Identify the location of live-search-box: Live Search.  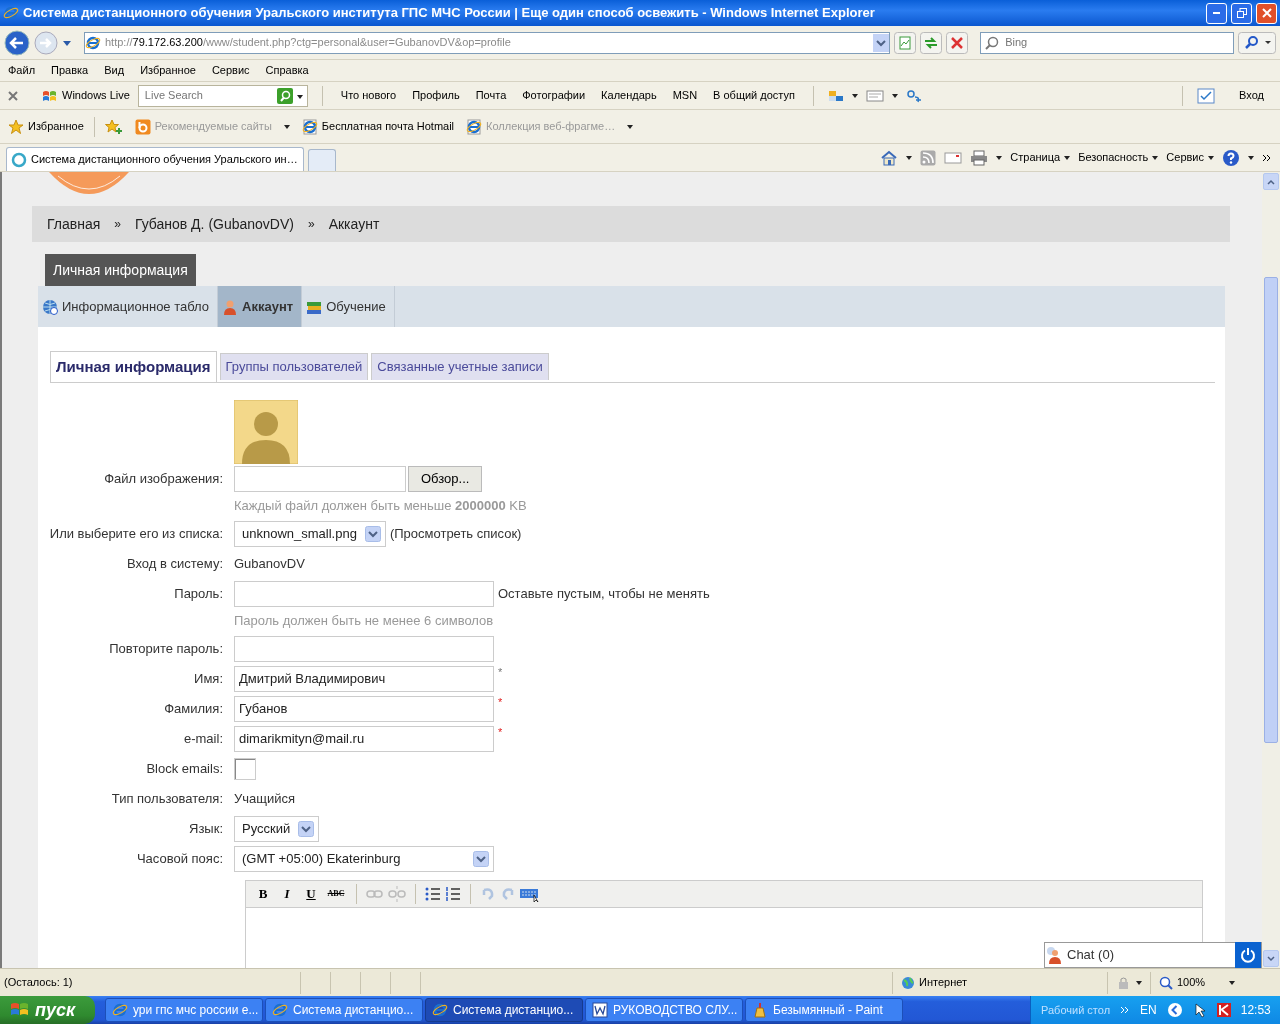
(222, 95).